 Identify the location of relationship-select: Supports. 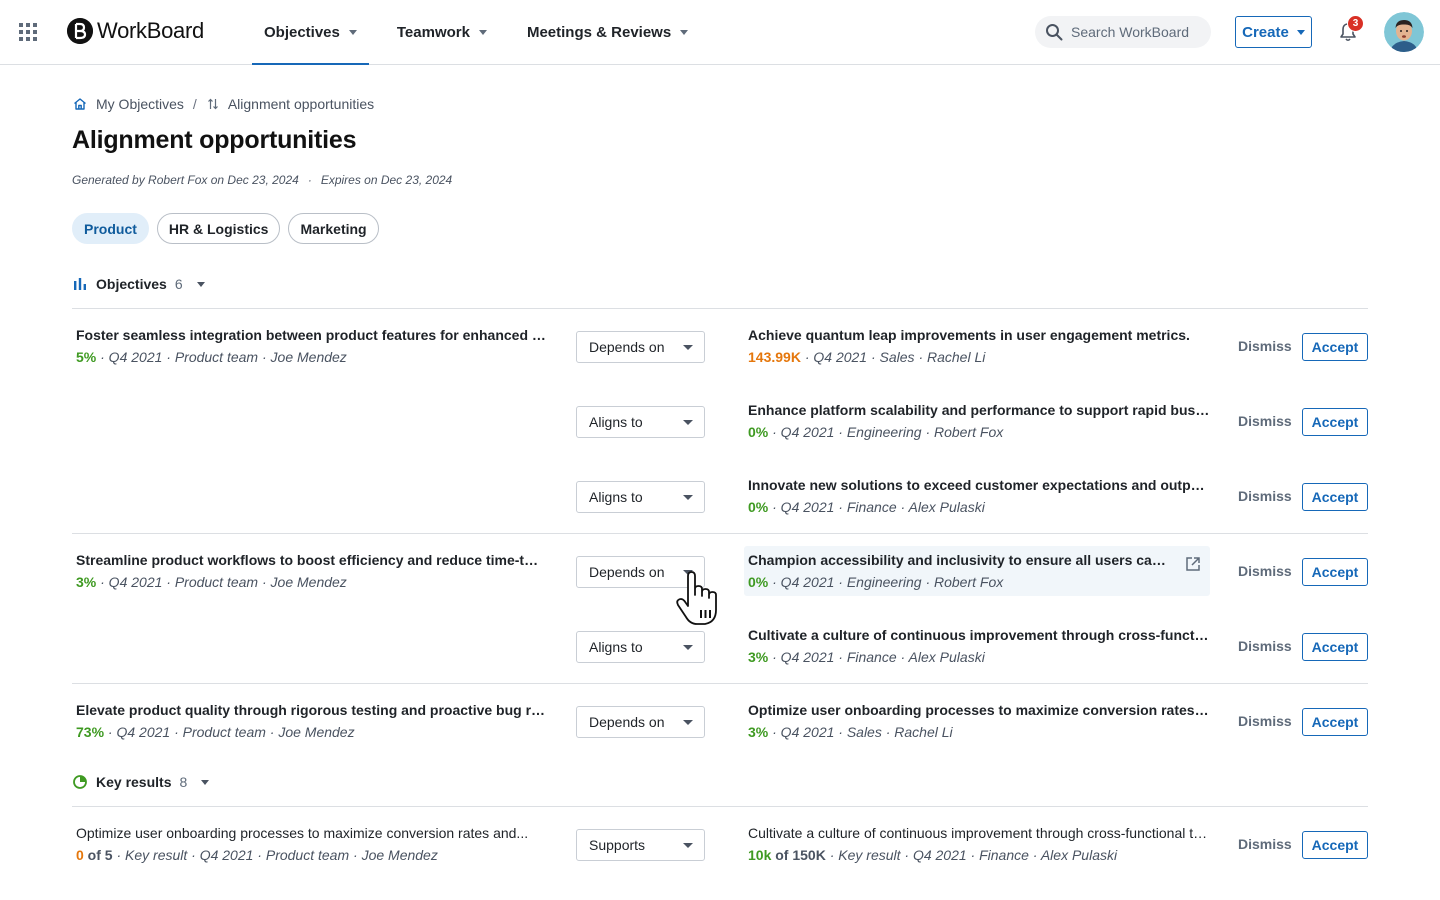
(640, 845).